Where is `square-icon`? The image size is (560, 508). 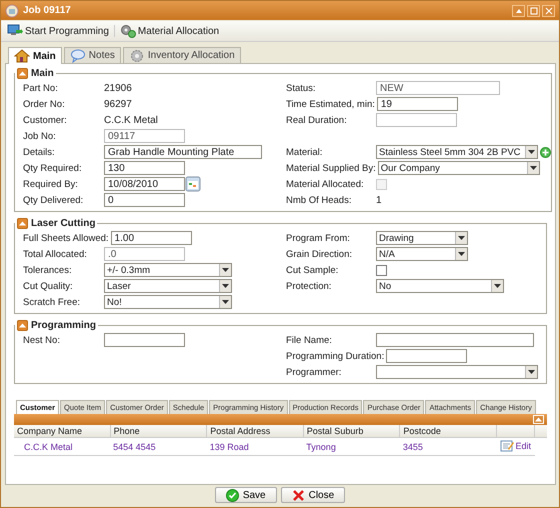 square-icon is located at coordinates (534, 10).